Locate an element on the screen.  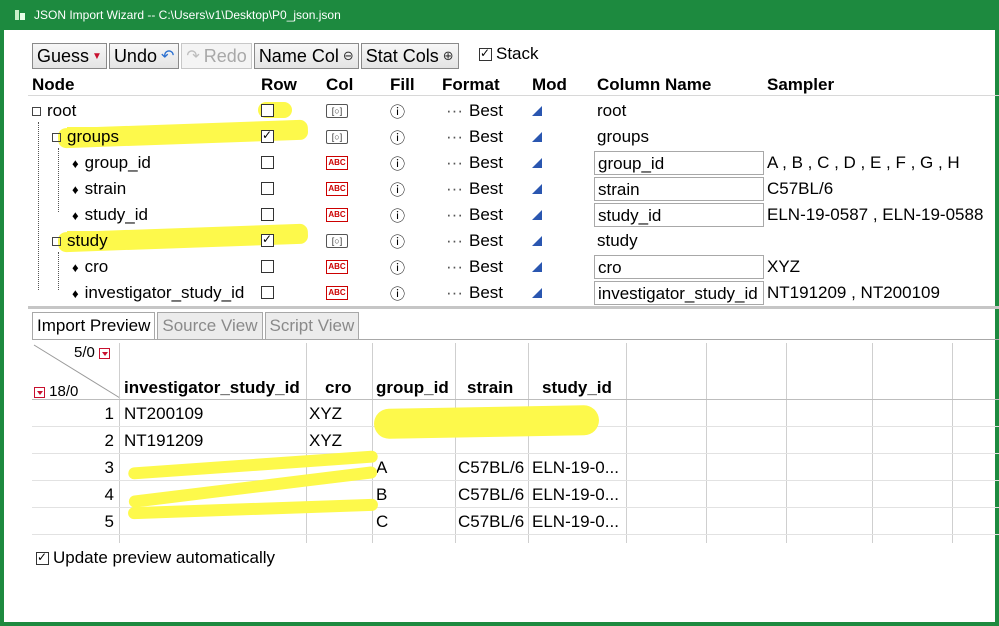
header-sampler: Sampler is located at coordinates (801, 84).